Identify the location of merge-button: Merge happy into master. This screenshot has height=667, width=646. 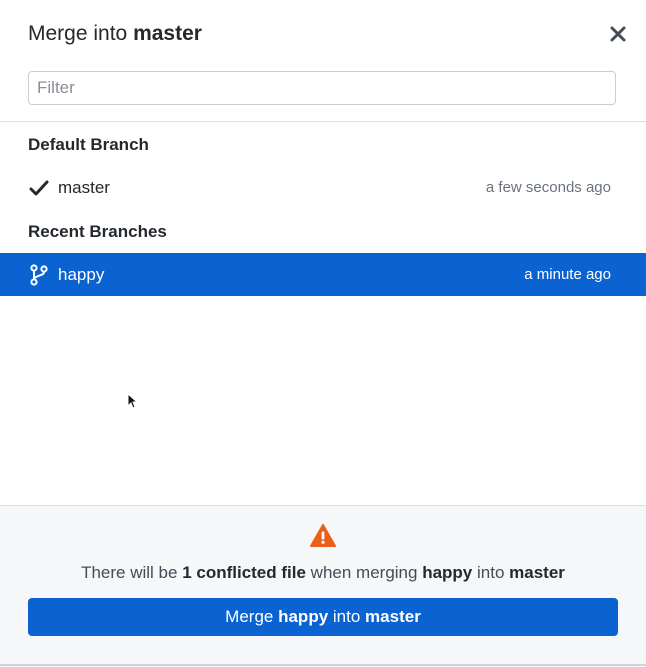
(323, 617).